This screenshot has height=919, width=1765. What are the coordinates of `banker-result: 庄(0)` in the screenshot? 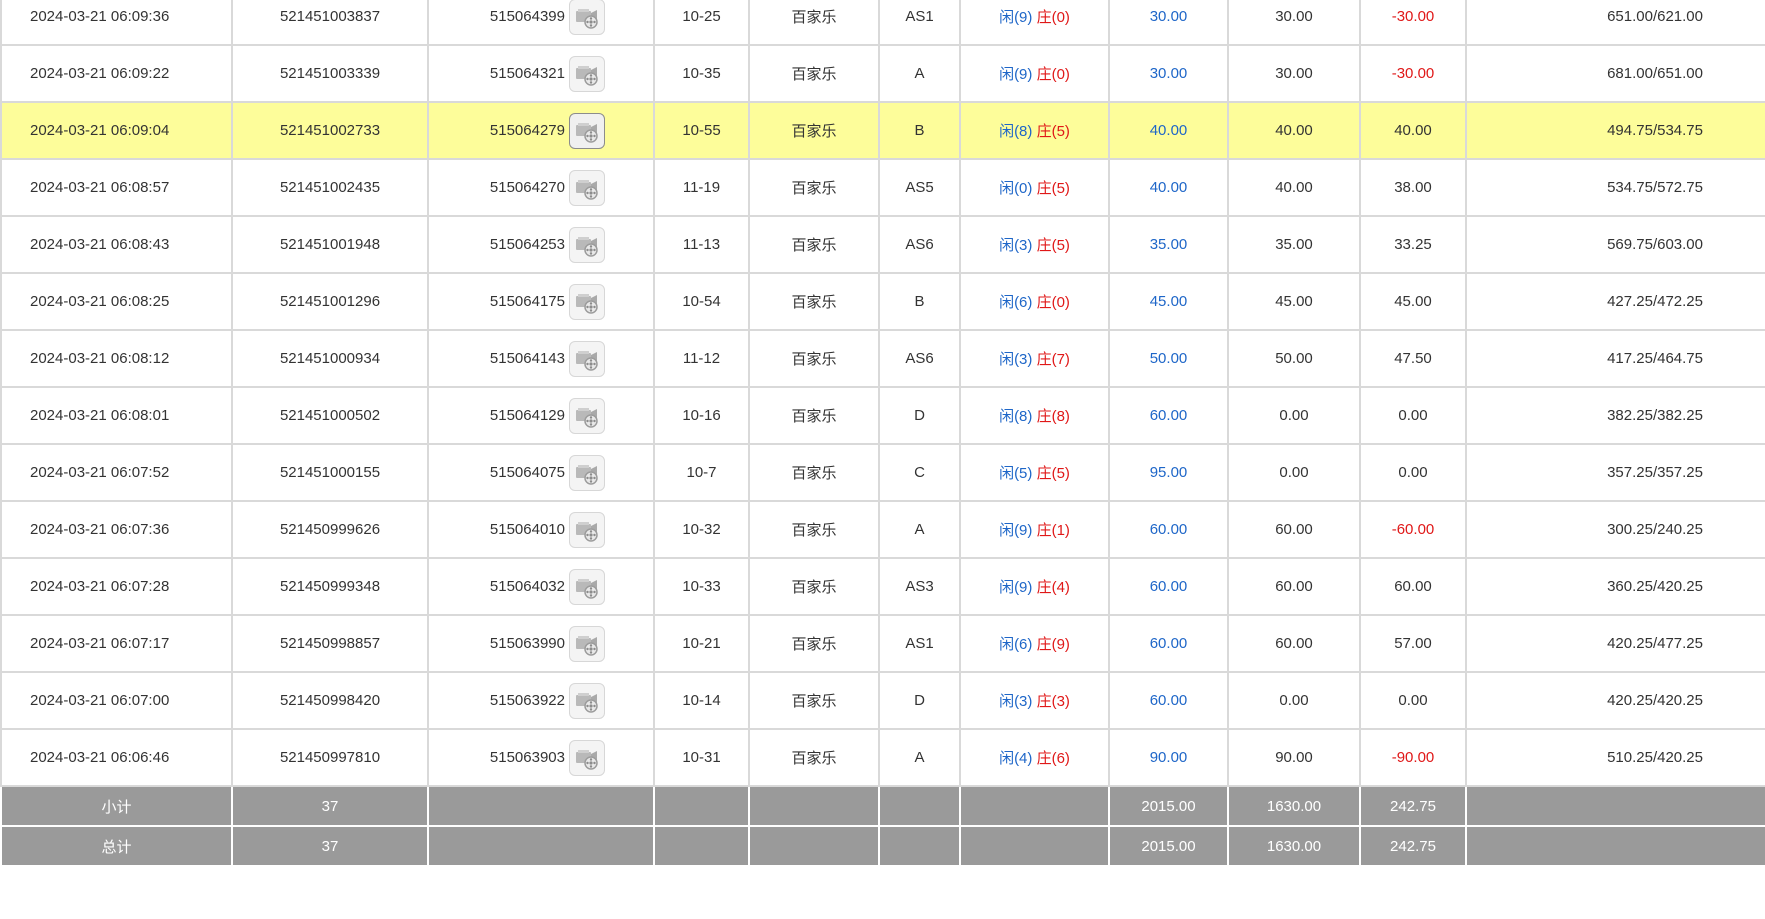 It's located at (1053, 302).